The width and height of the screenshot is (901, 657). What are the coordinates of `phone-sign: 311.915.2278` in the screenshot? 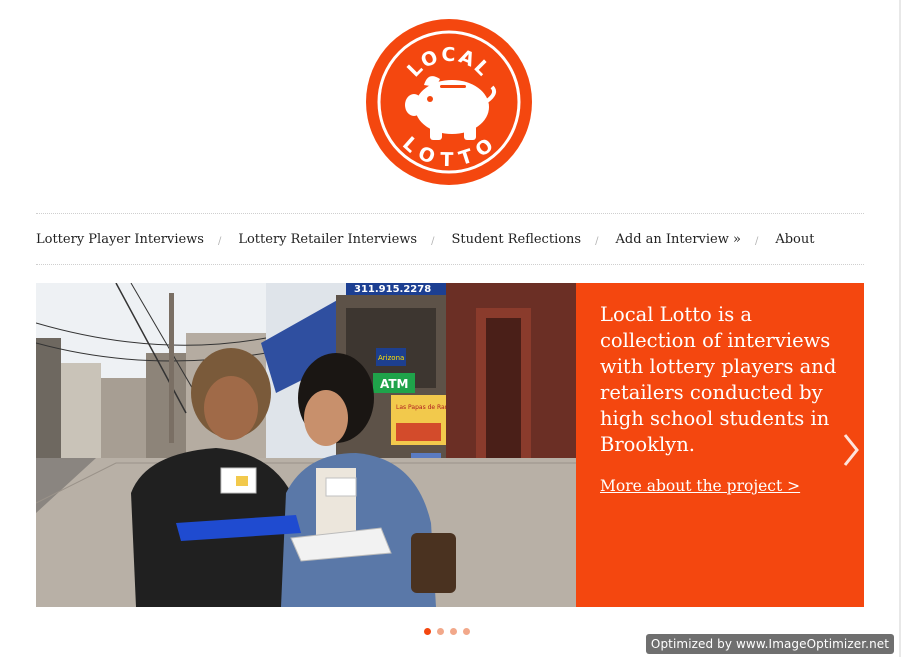 It's located at (392, 289).